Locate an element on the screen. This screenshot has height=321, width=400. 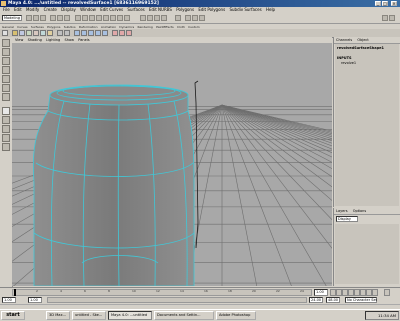
nurbs-cylinder-icon is located at coordinates (29, 33).